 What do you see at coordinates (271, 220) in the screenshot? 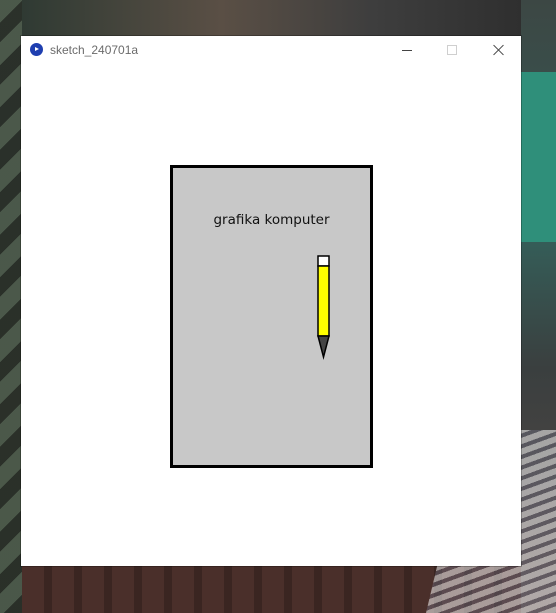
I see `book-title-text: grafika komputer` at bounding box center [271, 220].